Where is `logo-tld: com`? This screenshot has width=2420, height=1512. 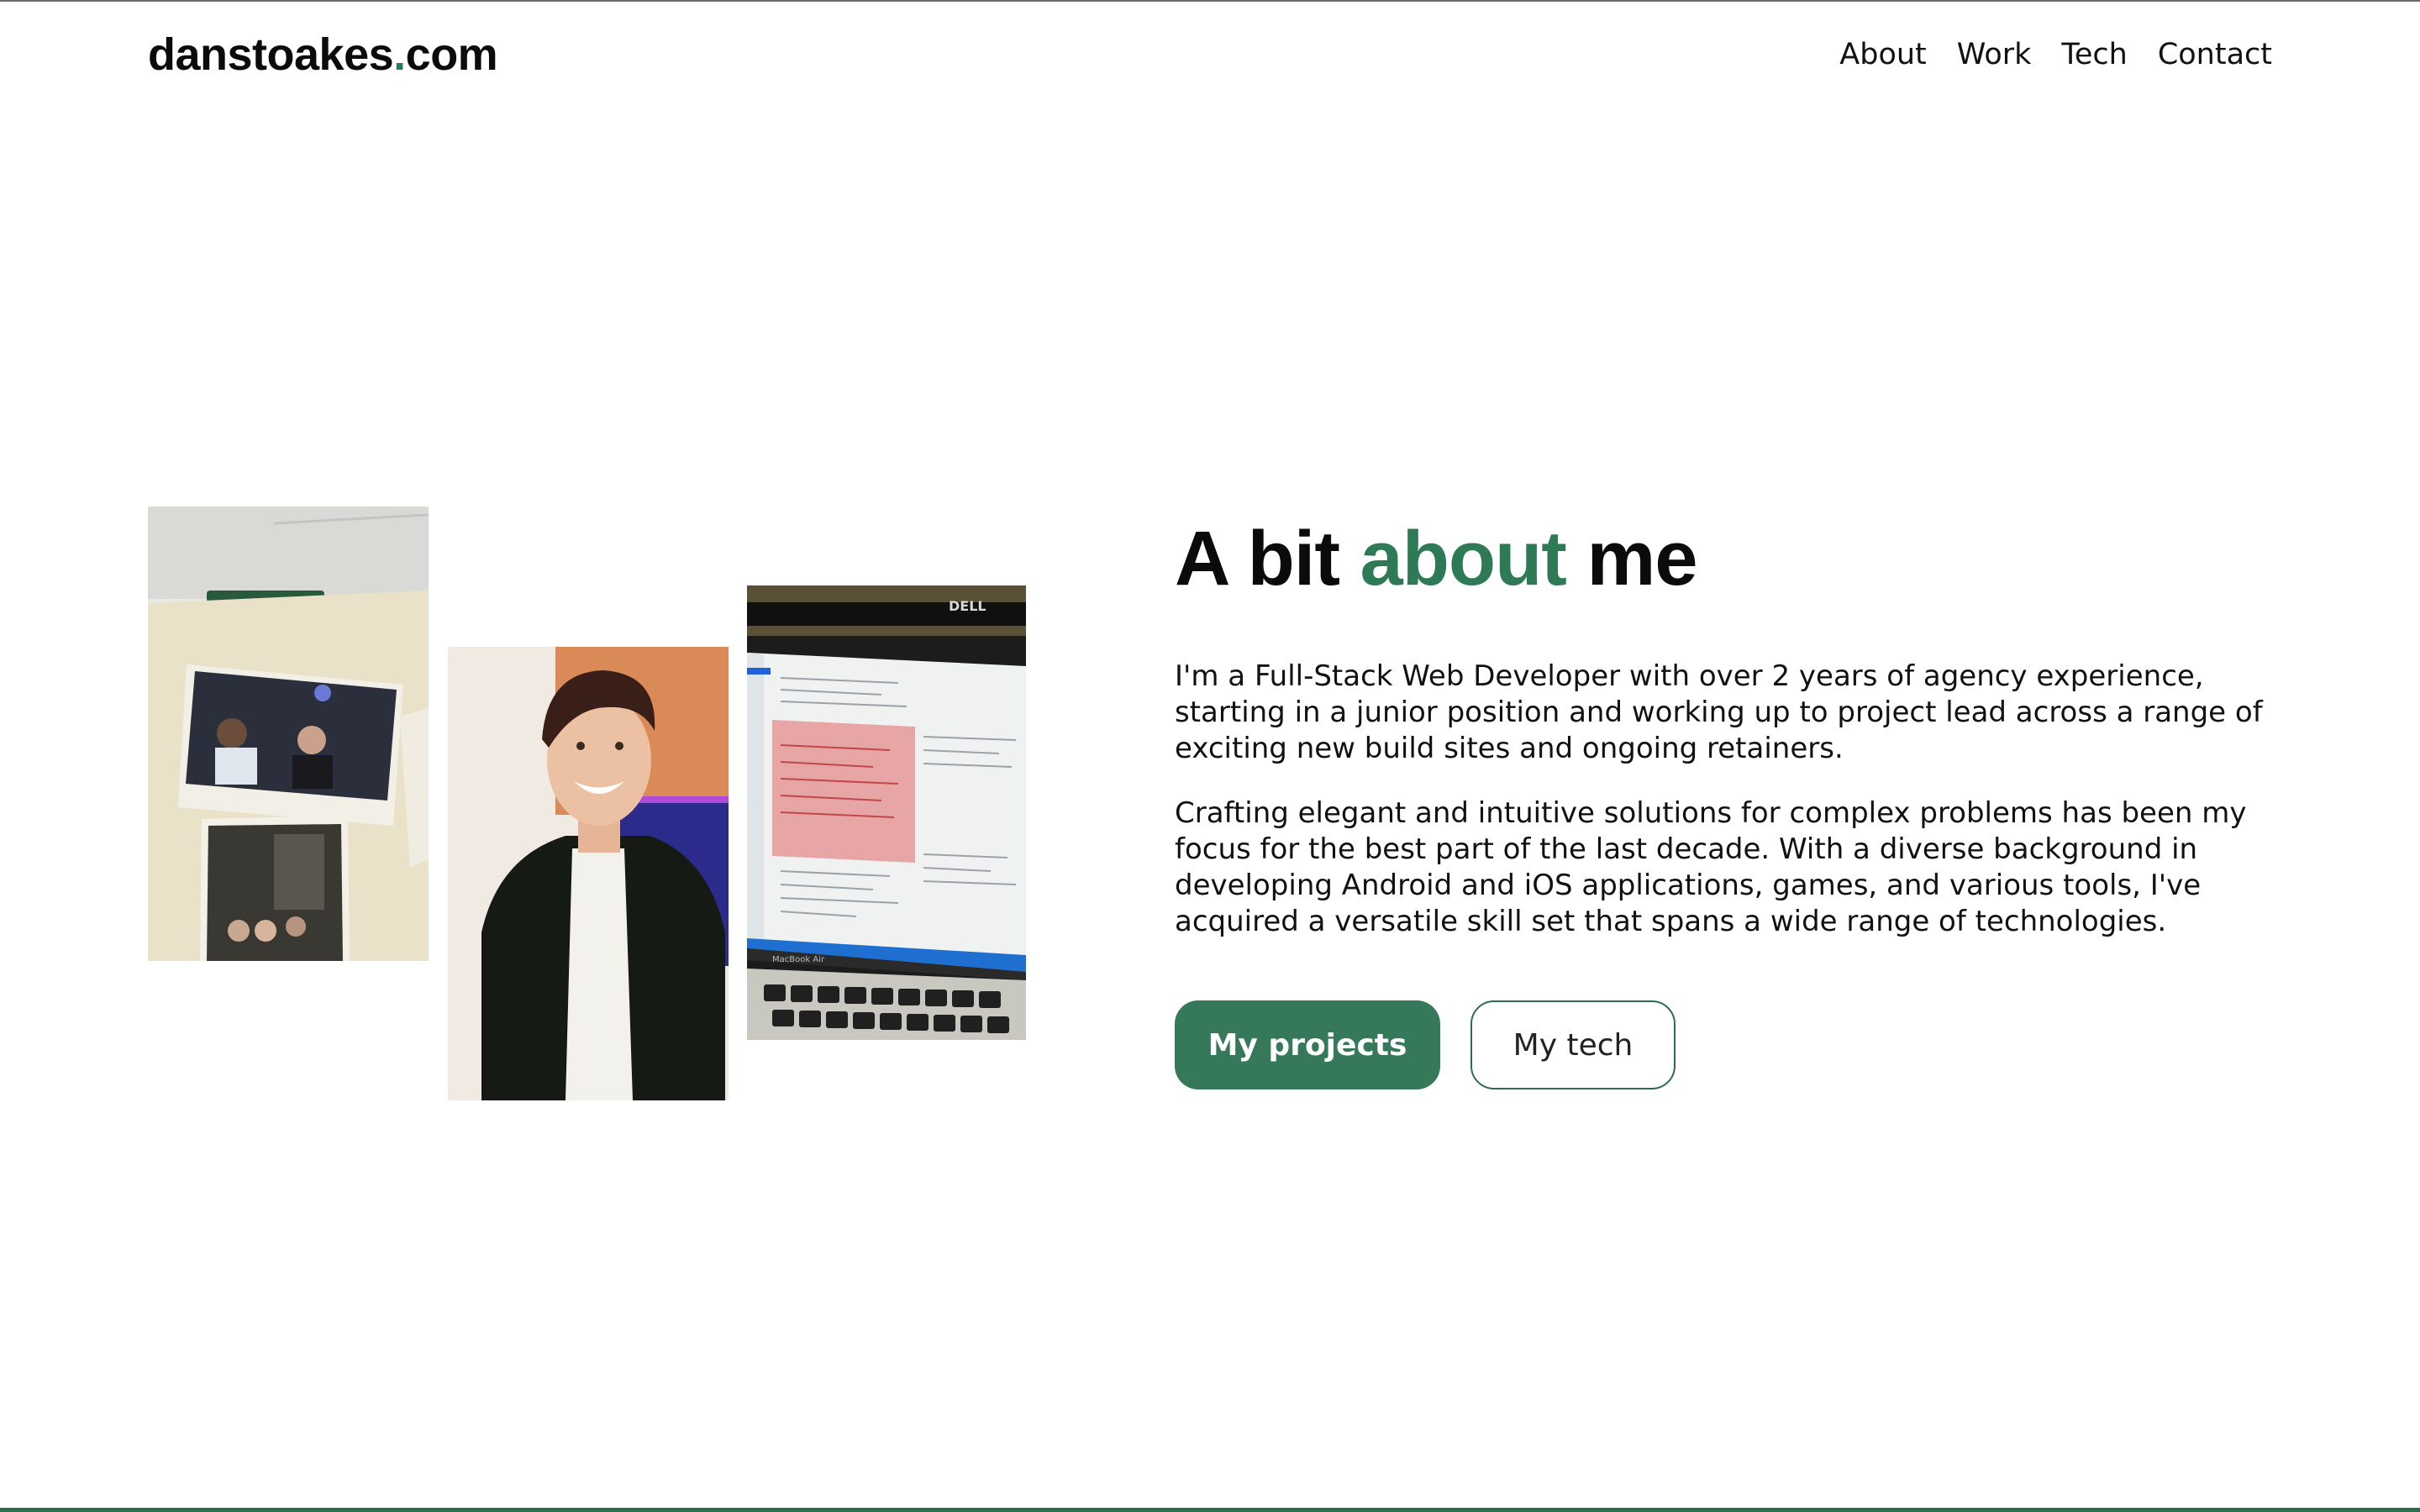 logo-tld: com is located at coordinates (451, 54).